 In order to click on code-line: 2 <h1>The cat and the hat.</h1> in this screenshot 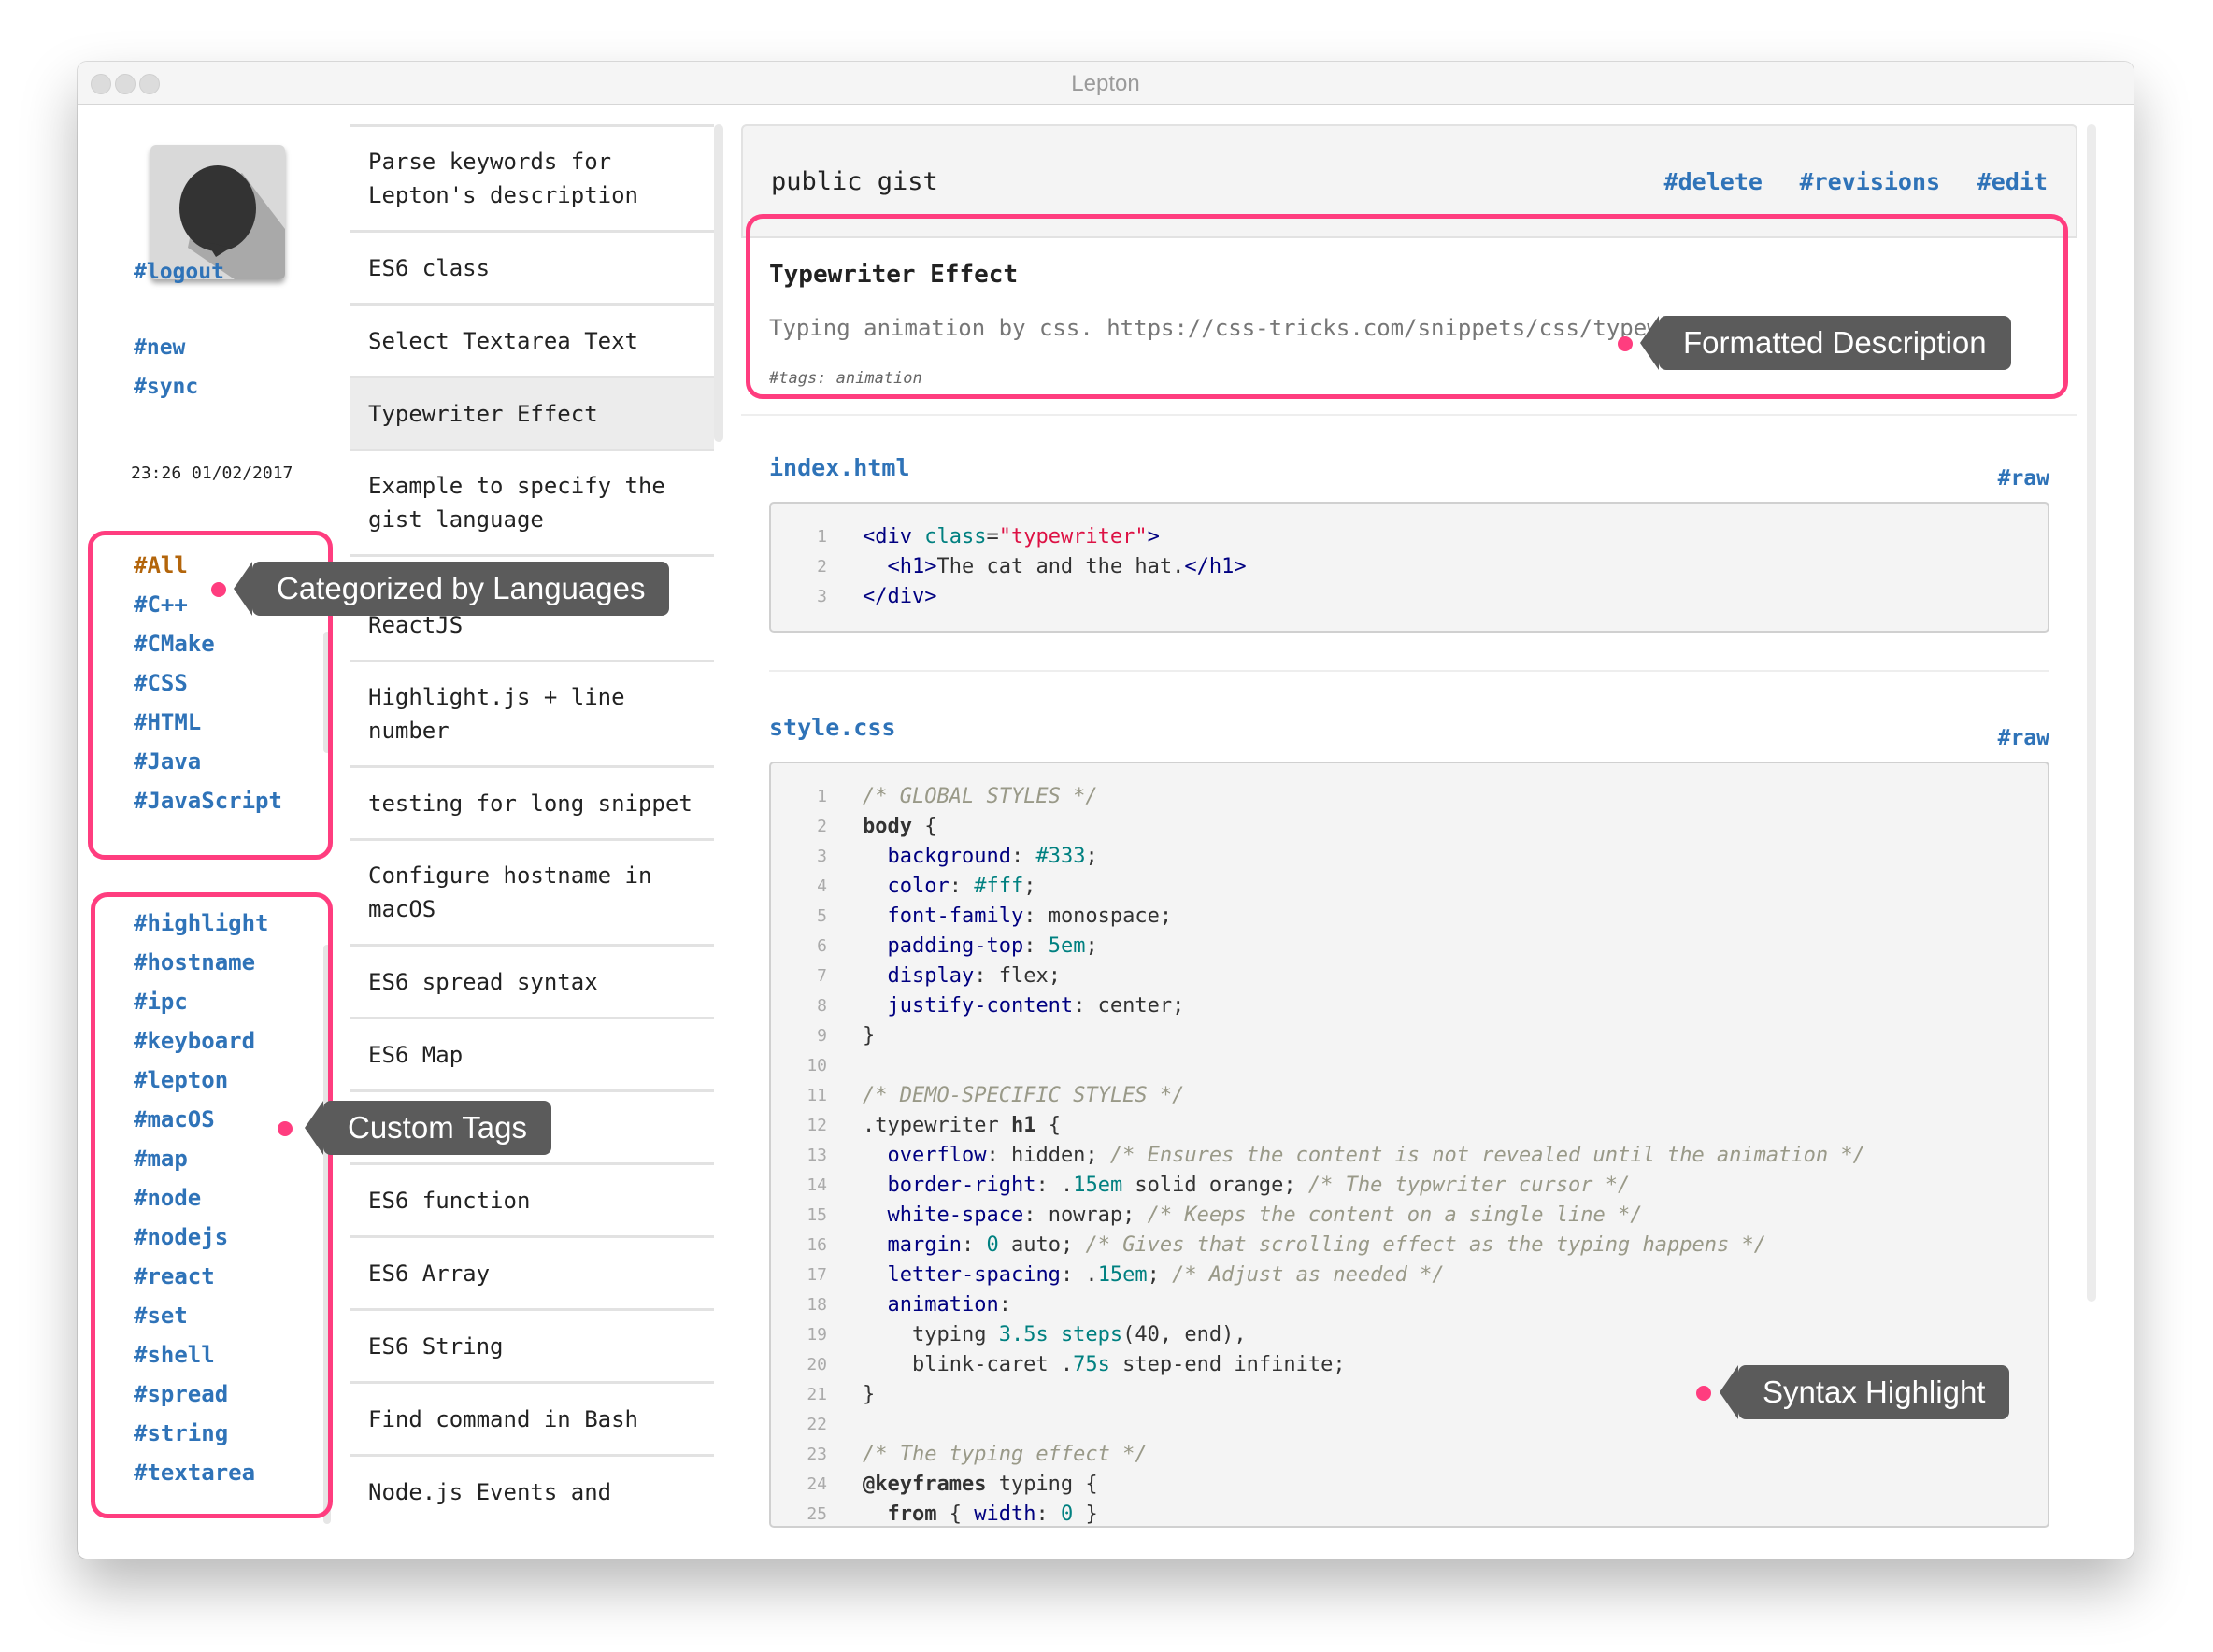, I will do `click(1410, 567)`.